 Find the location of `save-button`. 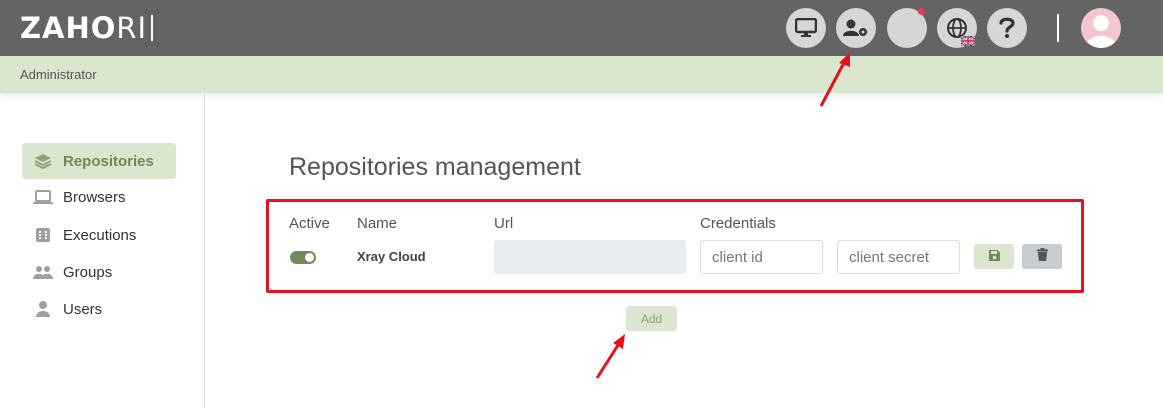

save-button is located at coordinates (994, 256).